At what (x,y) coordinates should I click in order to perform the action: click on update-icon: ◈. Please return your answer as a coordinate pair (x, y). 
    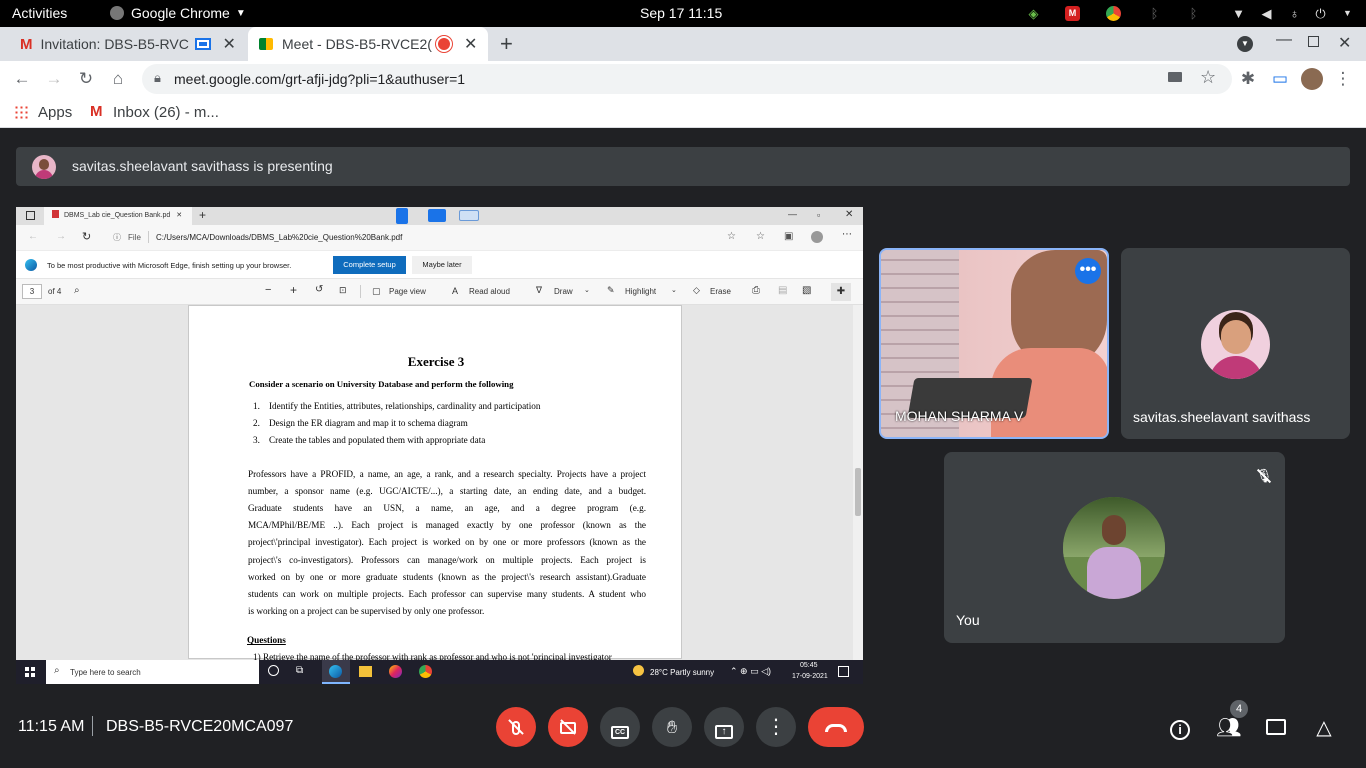
    Looking at the image, I should click on (1033, 13).